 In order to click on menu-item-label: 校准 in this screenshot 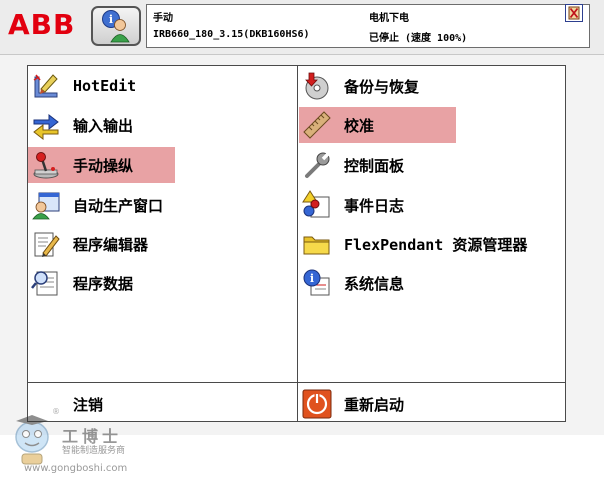, I will do `click(359, 125)`.